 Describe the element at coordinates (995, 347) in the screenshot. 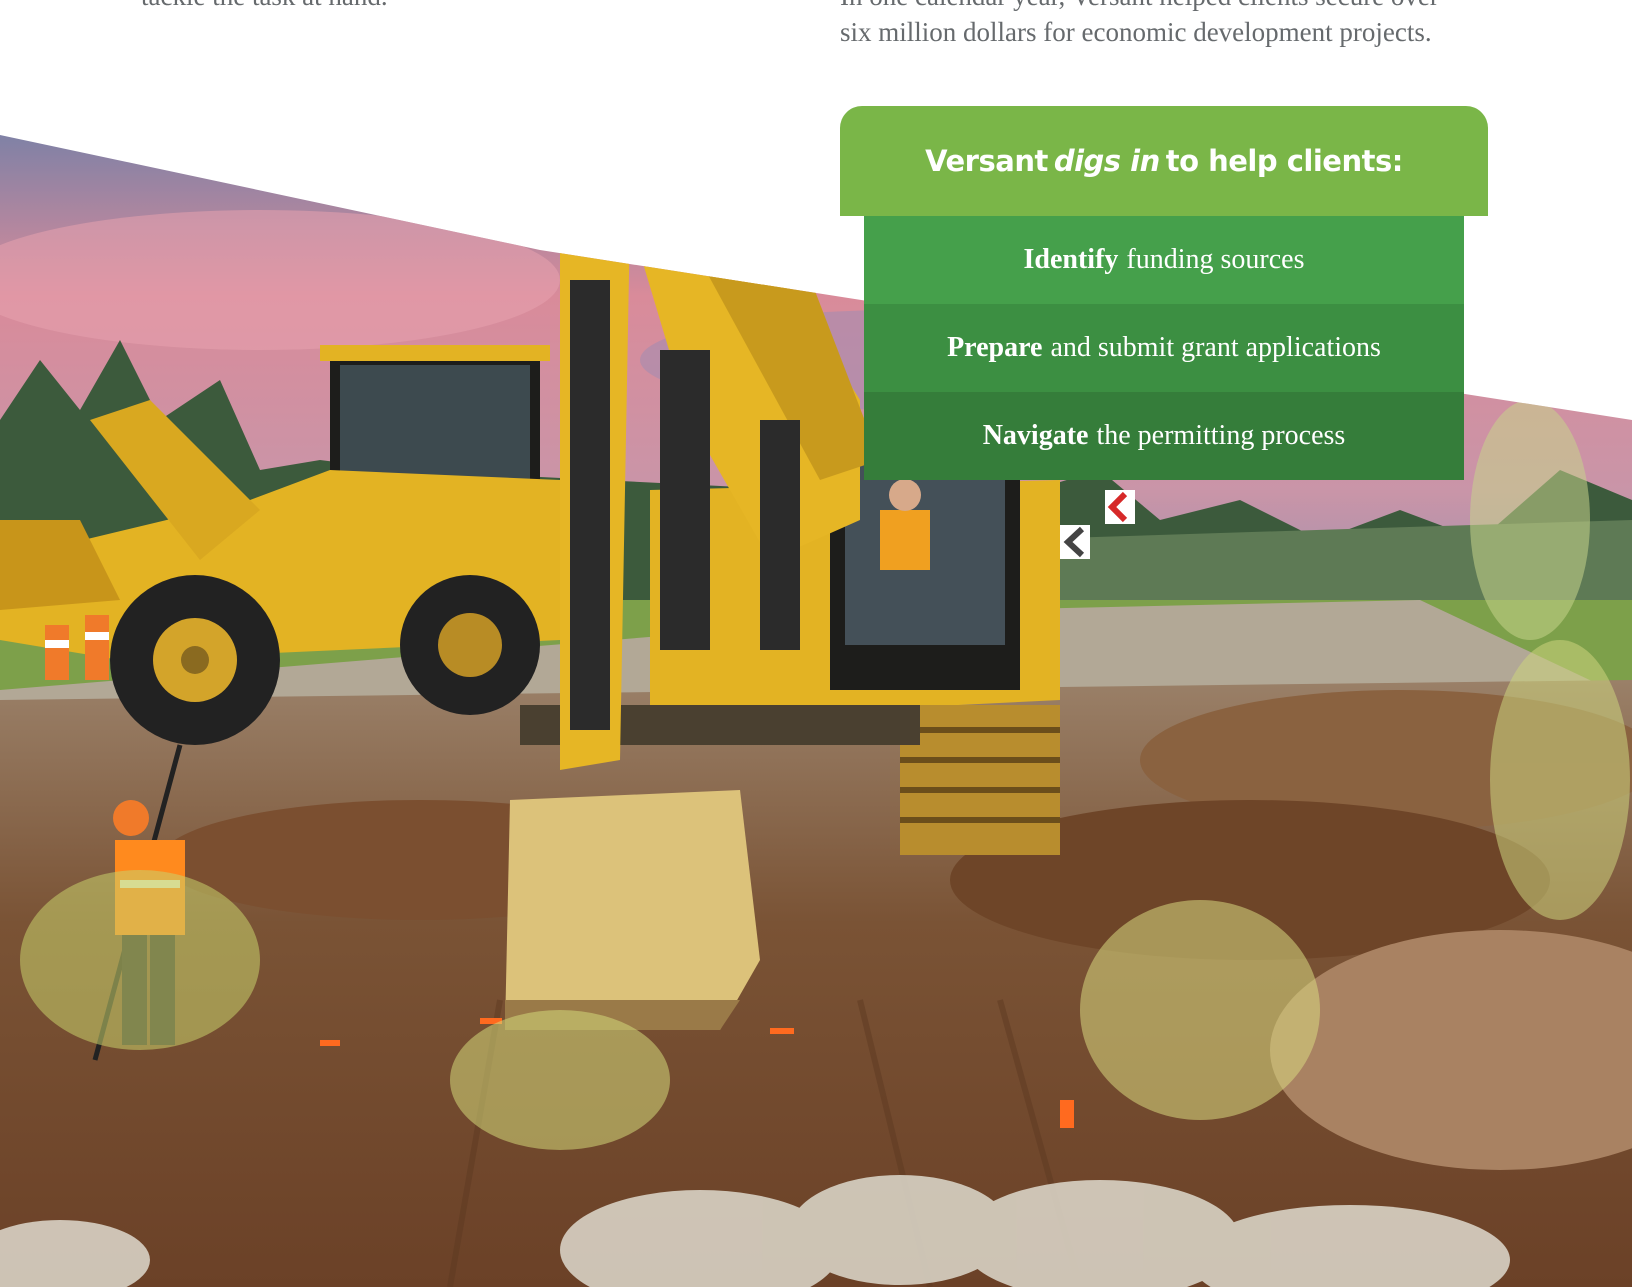

I see `callout-item-bold: Prepare` at that location.